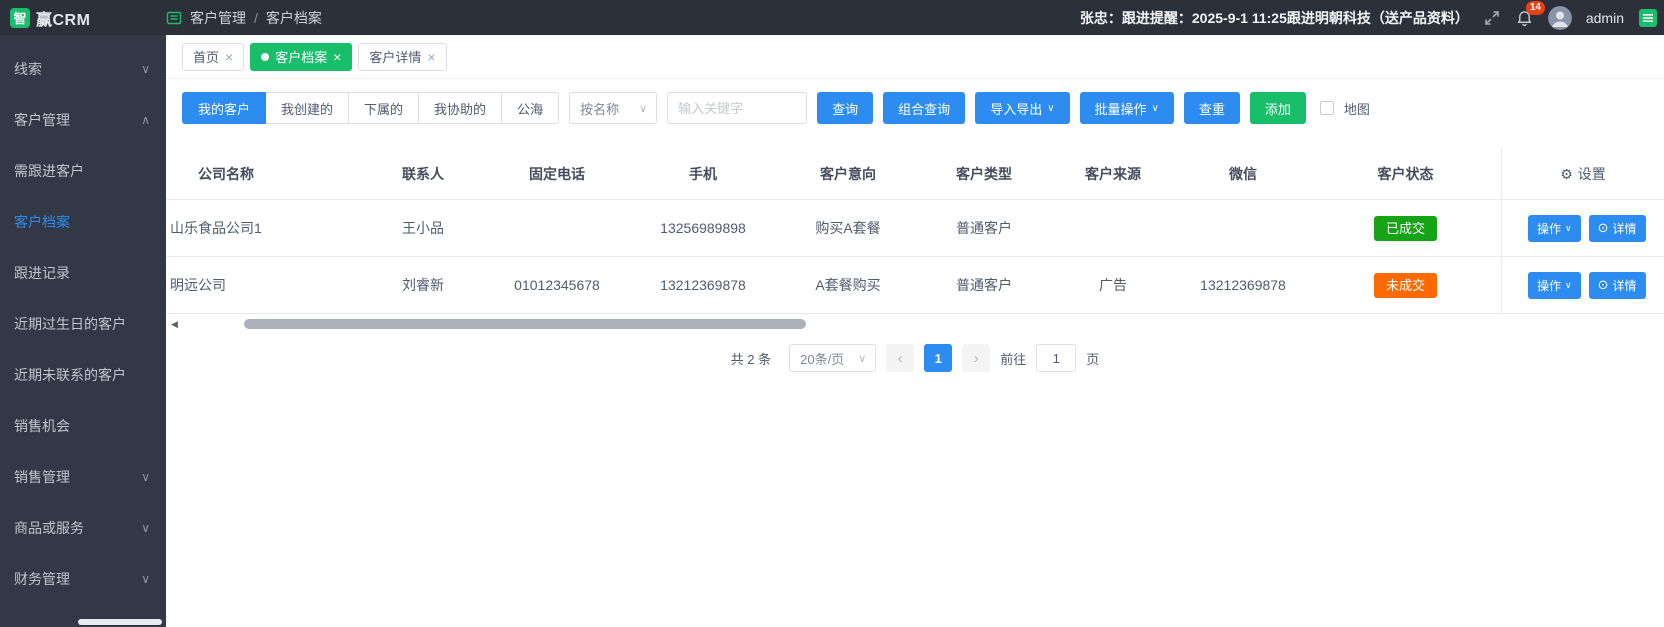 The image size is (1664, 627). I want to click on avatar, so click(1559, 17).